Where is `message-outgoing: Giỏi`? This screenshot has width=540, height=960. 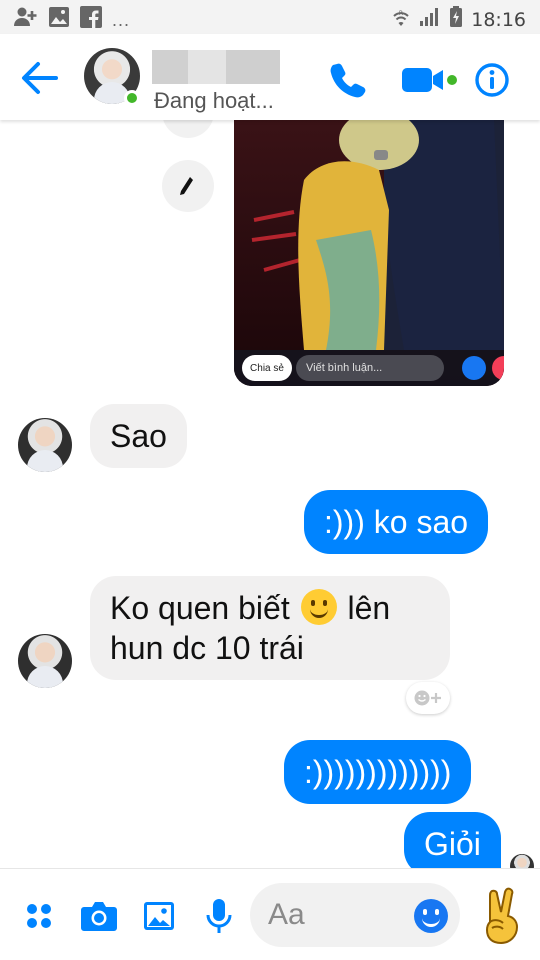 message-outgoing: Giỏi is located at coordinates (452, 840).